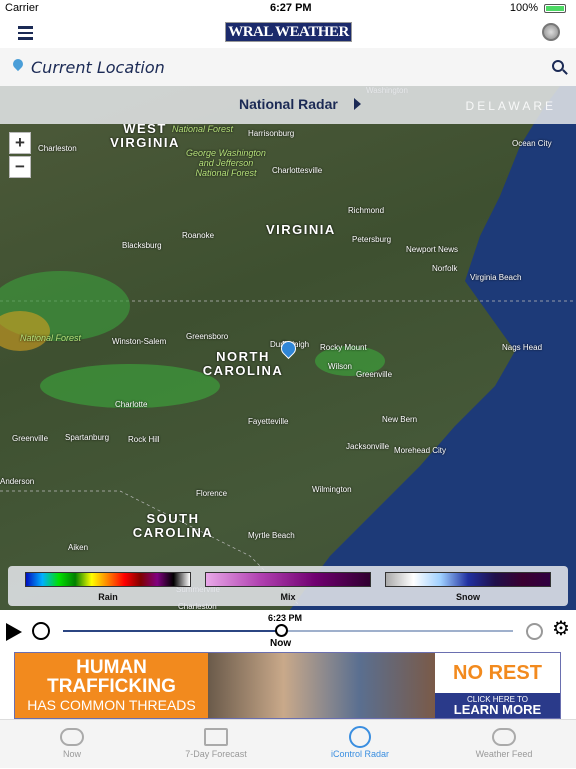  I want to click on calendar-grid-icon, so click(216, 737).